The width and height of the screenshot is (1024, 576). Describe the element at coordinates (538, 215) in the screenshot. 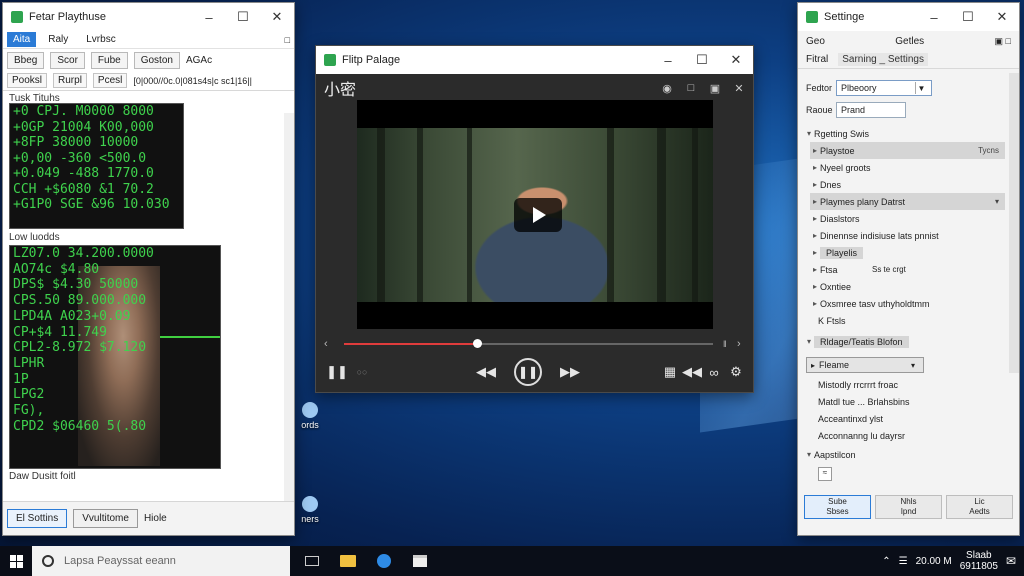

I see `play-button` at that location.